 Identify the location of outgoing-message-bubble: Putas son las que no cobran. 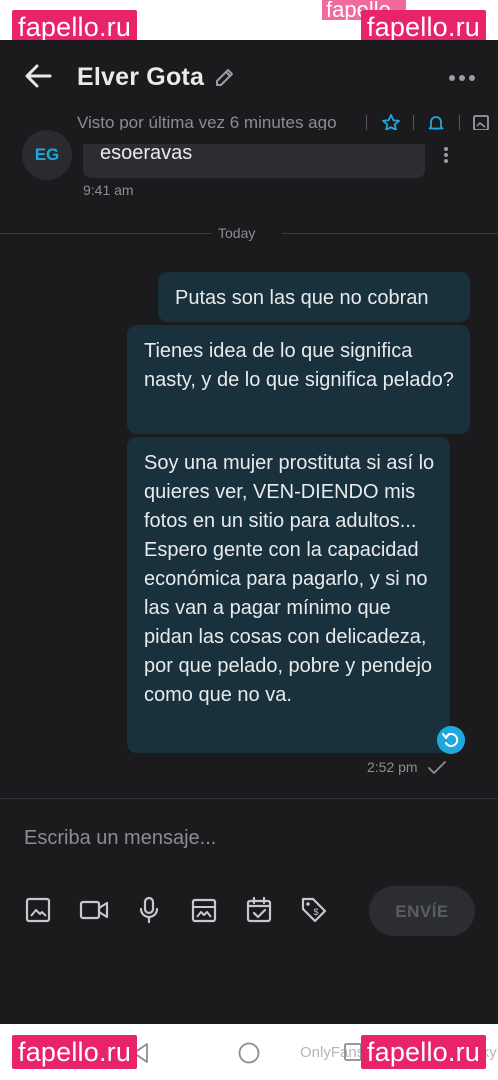
(314, 297).